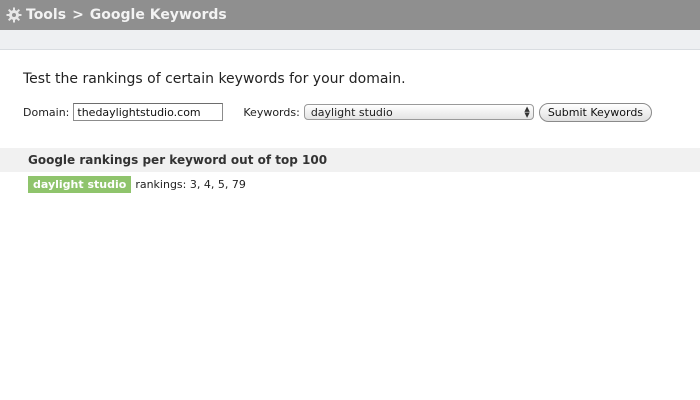 The height and width of the screenshot is (400, 700). What do you see at coordinates (271, 112) in the screenshot?
I see `keywords-label: Keywords:` at bounding box center [271, 112].